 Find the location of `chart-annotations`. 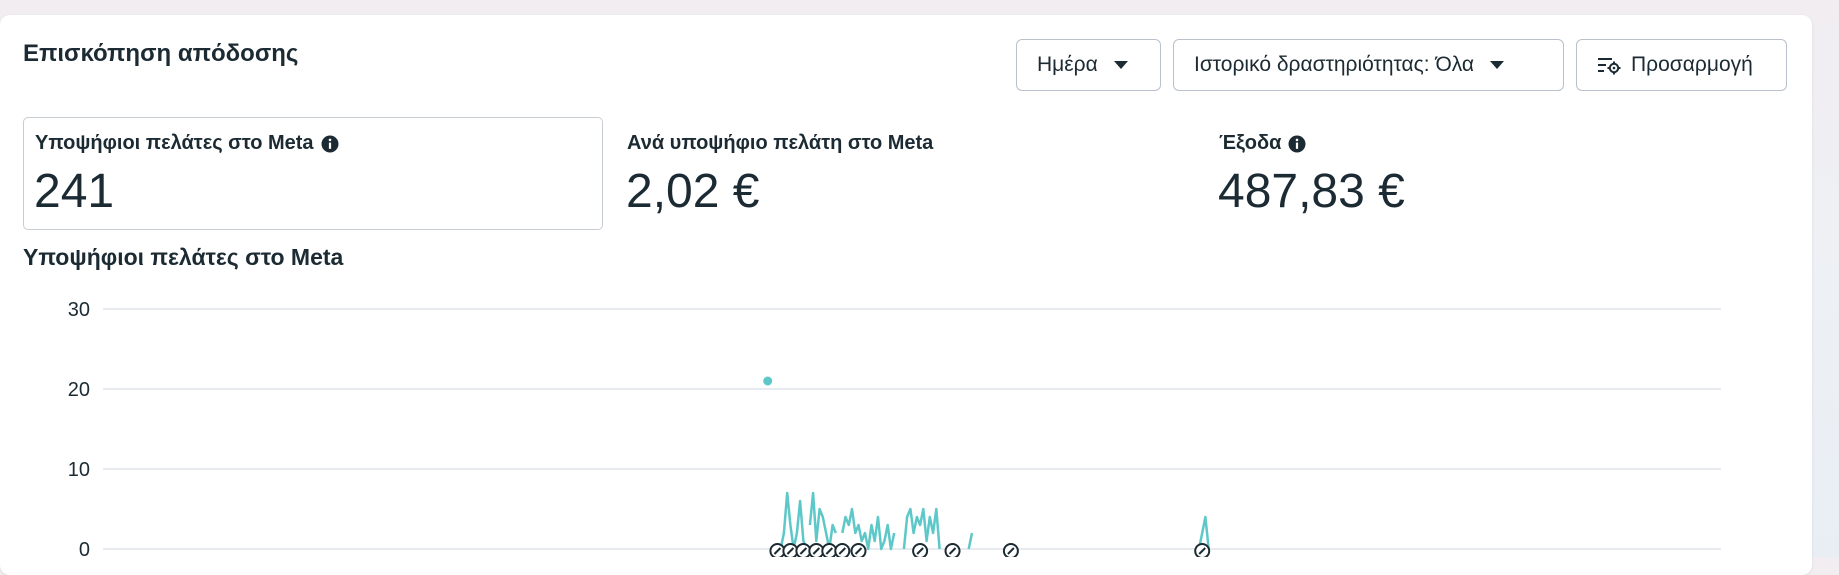

chart-annotations is located at coordinates (990, 550).